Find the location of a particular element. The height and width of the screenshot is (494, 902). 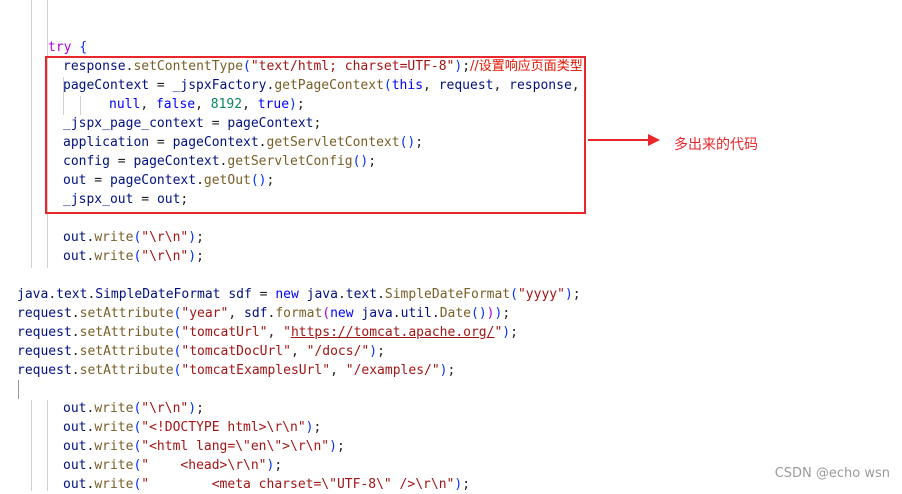

code-line: out.write("<!DOCTYPE html>\r\n"); is located at coordinates (451, 427).